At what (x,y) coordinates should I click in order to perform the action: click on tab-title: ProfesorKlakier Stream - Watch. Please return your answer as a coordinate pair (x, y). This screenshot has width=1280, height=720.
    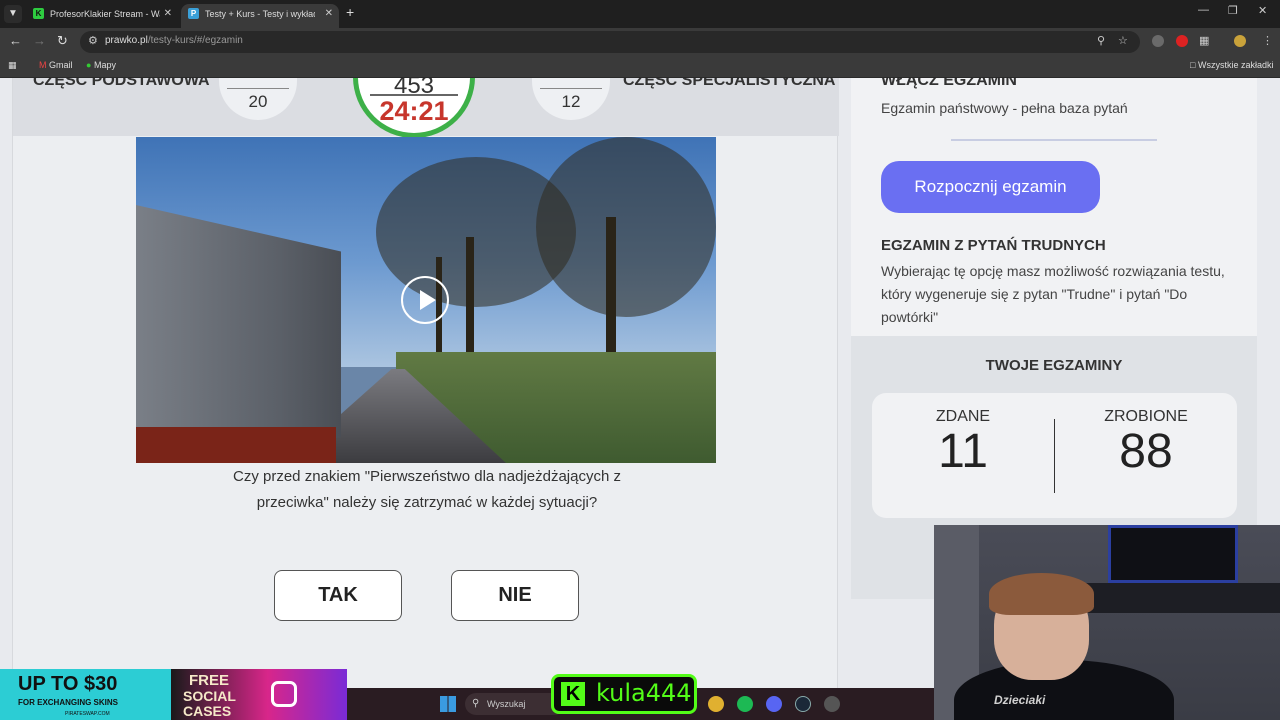
    Looking at the image, I should click on (105, 14).